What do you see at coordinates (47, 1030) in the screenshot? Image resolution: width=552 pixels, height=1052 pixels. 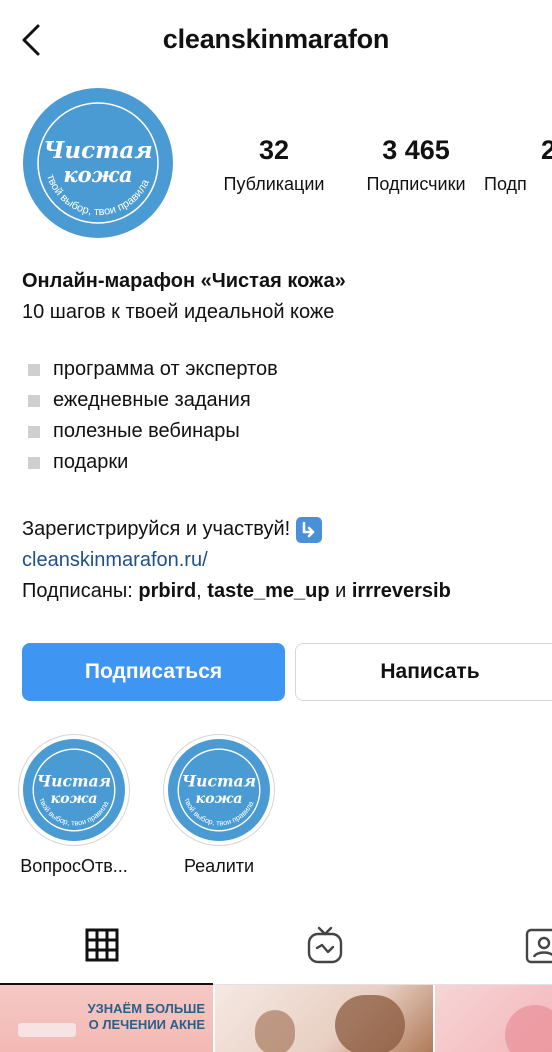 I see `product-tube-shape` at bounding box center [47, 1030].